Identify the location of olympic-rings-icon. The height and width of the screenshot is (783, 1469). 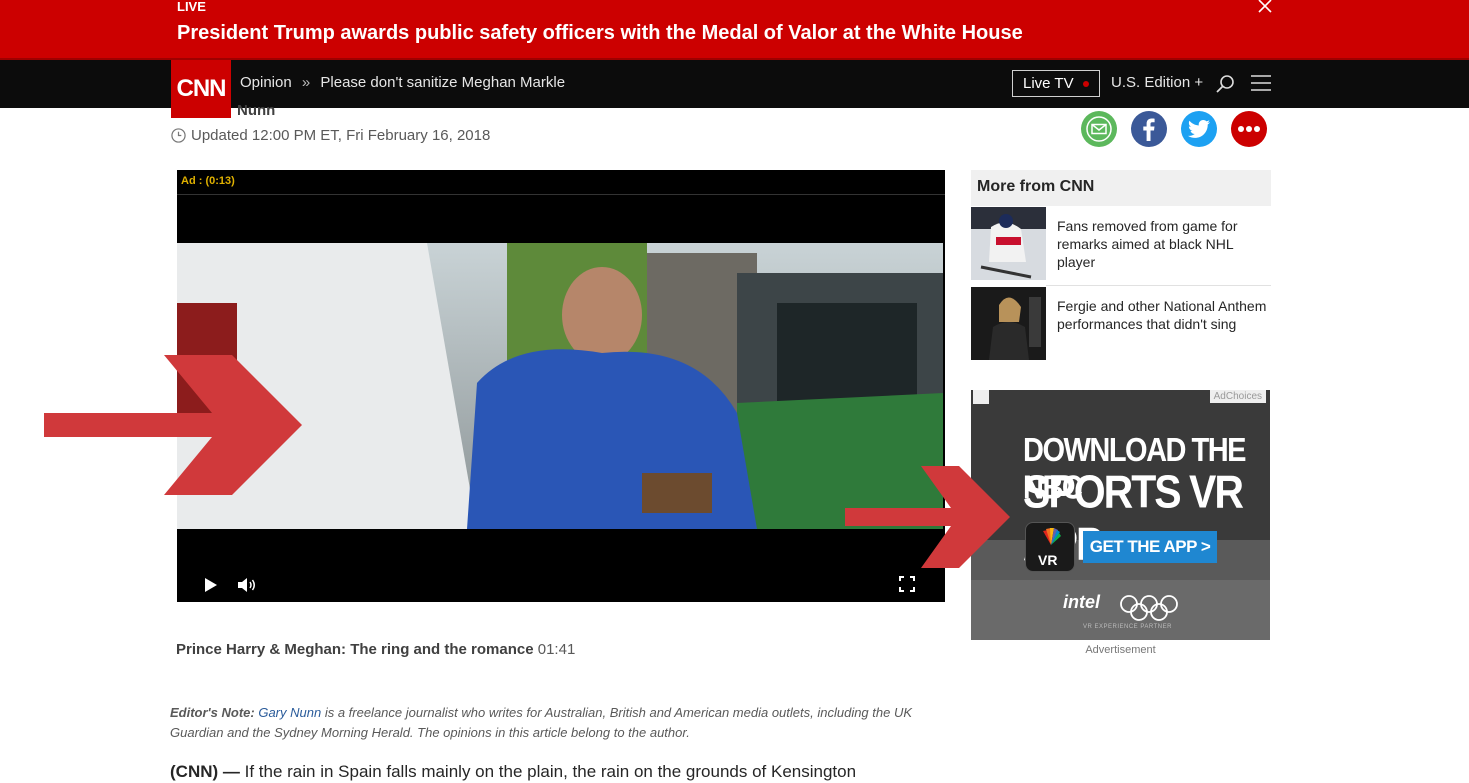
(1149, 610).